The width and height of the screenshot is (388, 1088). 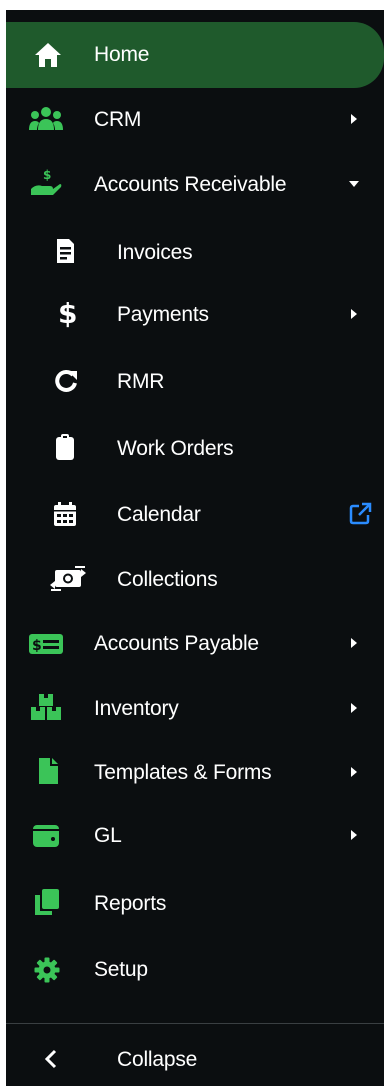 I want to click on hand-dollar-icon: $, so click(x=46, y=182).